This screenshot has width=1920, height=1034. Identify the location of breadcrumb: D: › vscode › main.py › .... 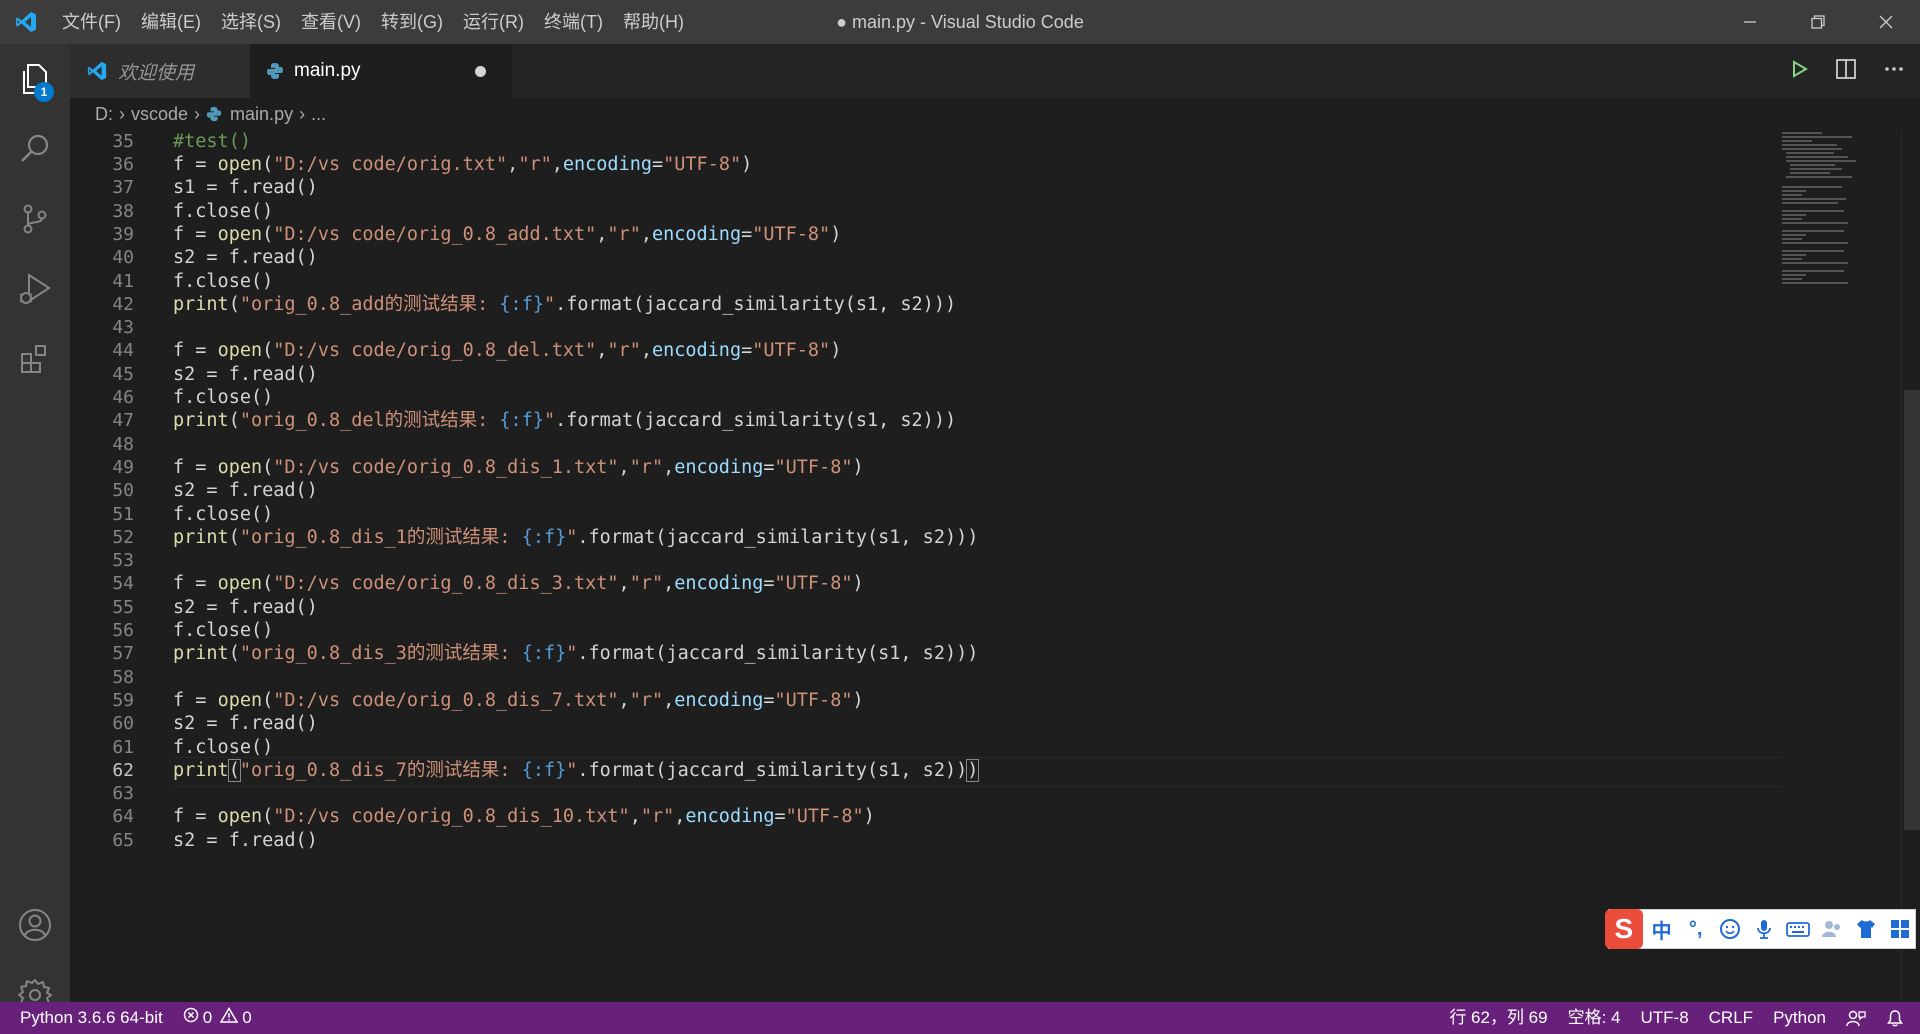
(995, 114).